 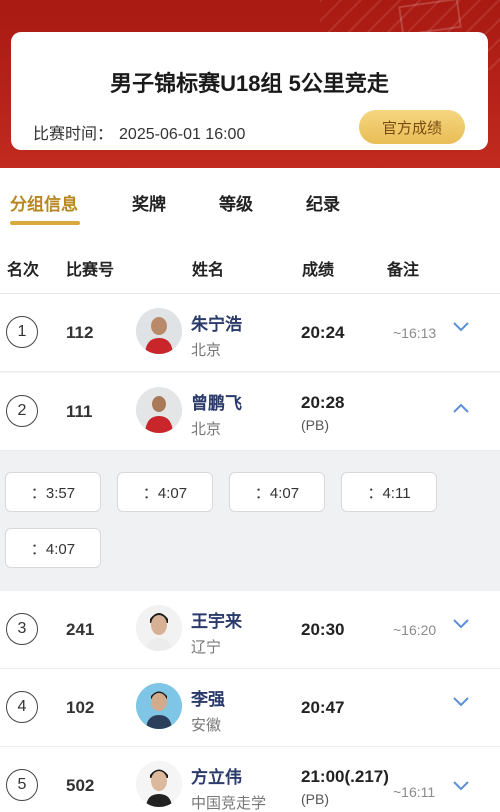 I want to click on event-time: 比赛时间： 2025-06-01 16:00, so click(x=139, y=132).